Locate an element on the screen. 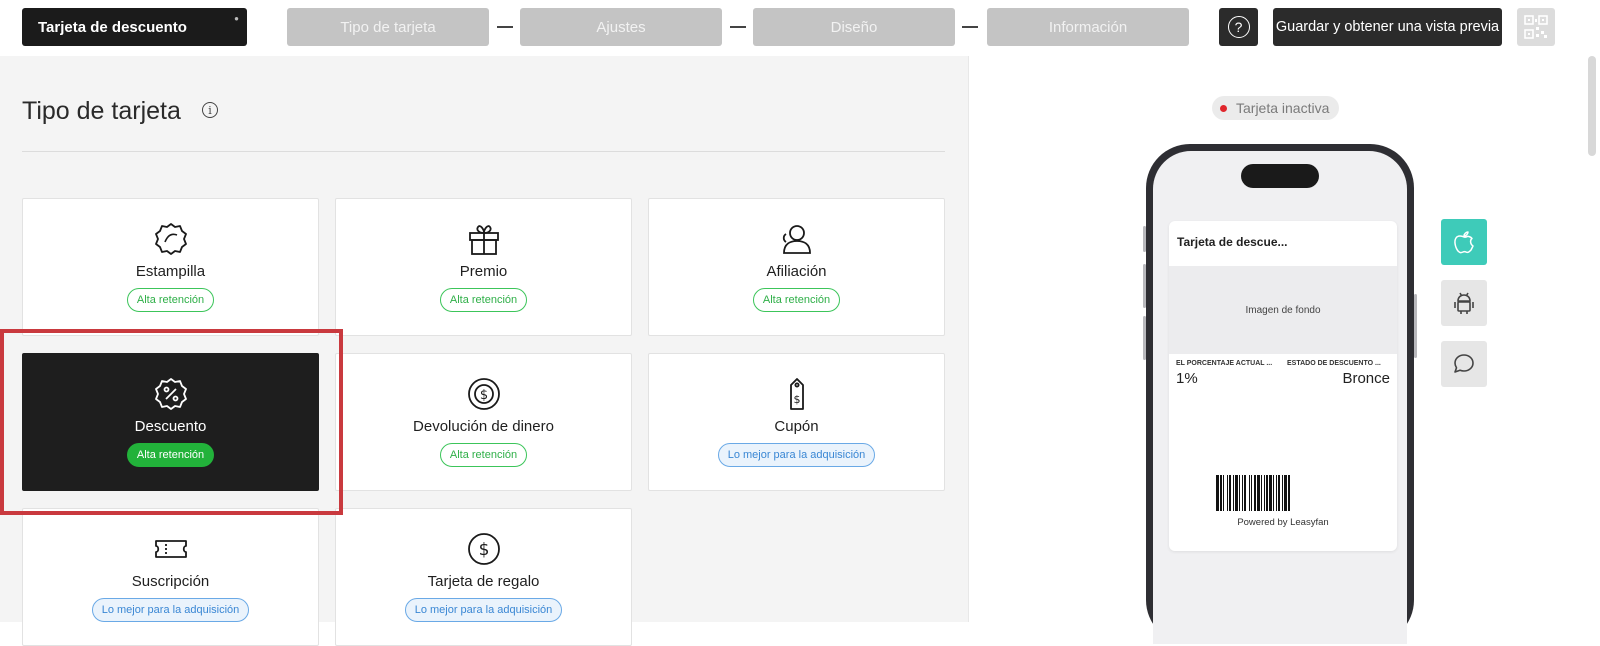 The image size is (1600, 646). card-type-cashback: $ Devolución de dinero Alta retención is located at coordinates (483, 422).